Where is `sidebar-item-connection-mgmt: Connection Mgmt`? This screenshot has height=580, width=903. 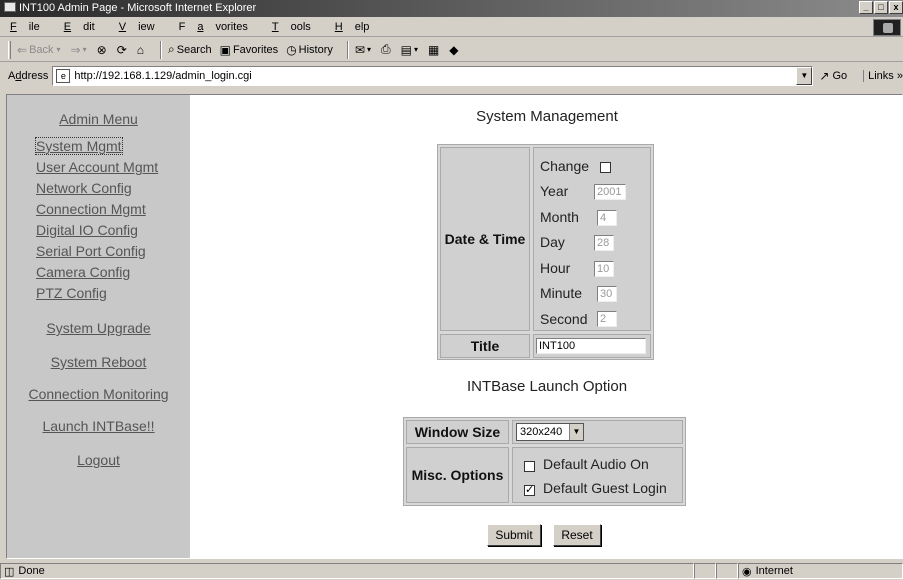 sidebar-item-connection-mgmt: Connection Mgmt is located at coordinates (91, 209).